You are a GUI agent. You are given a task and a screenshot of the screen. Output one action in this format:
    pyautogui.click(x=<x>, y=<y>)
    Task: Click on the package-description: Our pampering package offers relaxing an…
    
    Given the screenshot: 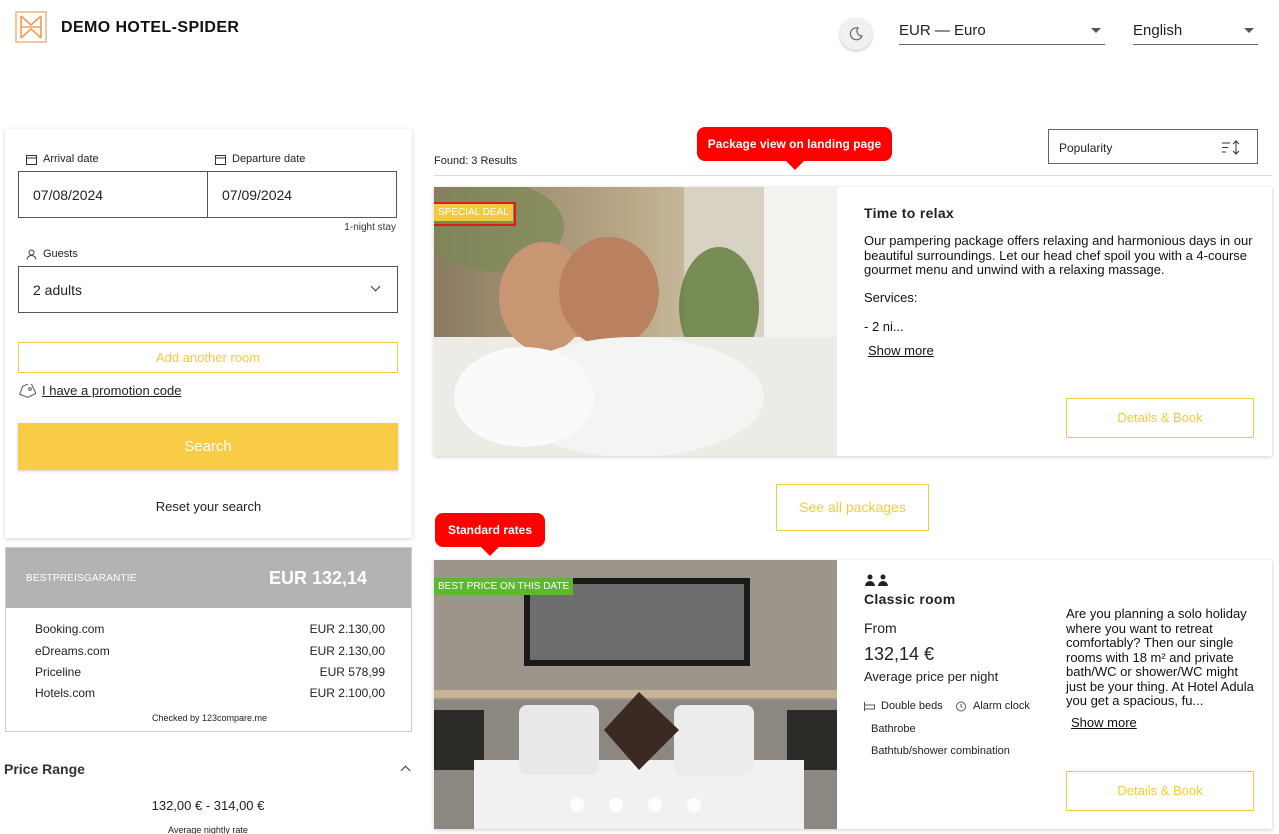 What is the action you would take?
    pyautogui.click(x=1058, y=255)
    